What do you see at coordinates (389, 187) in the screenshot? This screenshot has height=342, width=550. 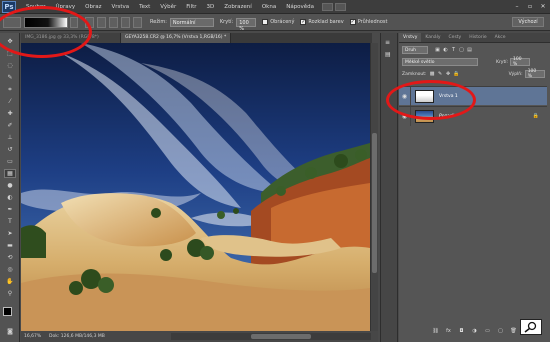 I see `collapsed-panel-dock: ≡ ▤` at bounding box center [389, 187].